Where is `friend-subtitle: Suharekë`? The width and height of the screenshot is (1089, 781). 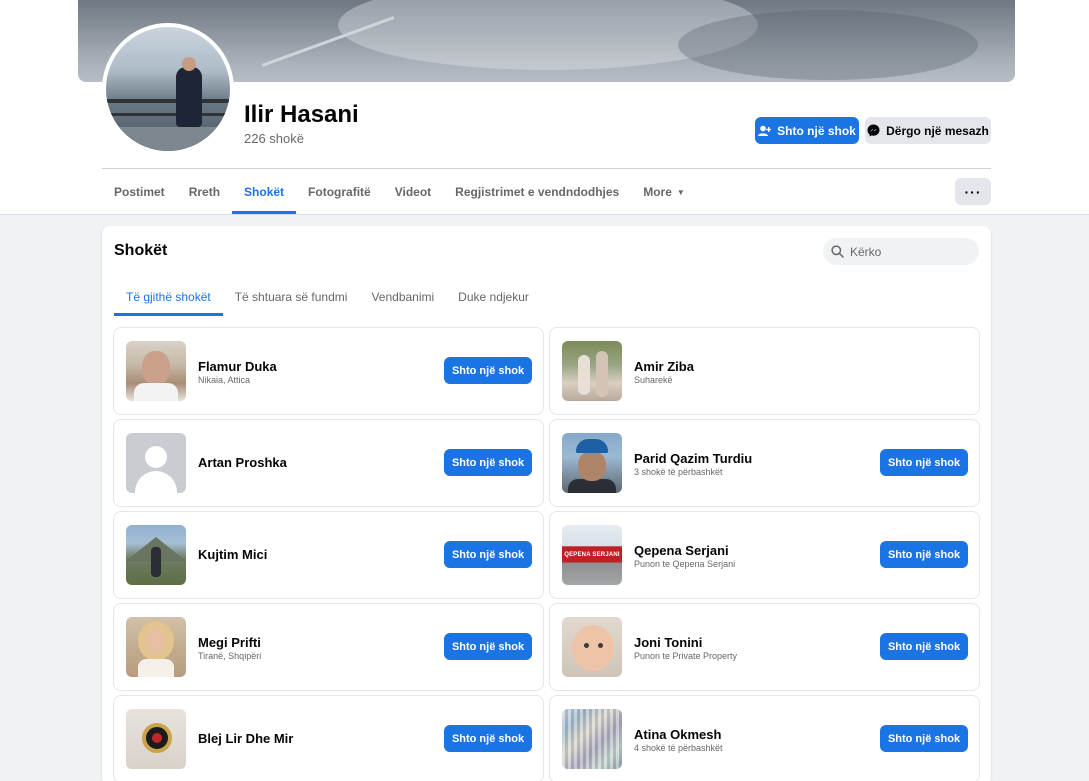
friend-subtitle: Suharekë is located at coordinates (653, 380).